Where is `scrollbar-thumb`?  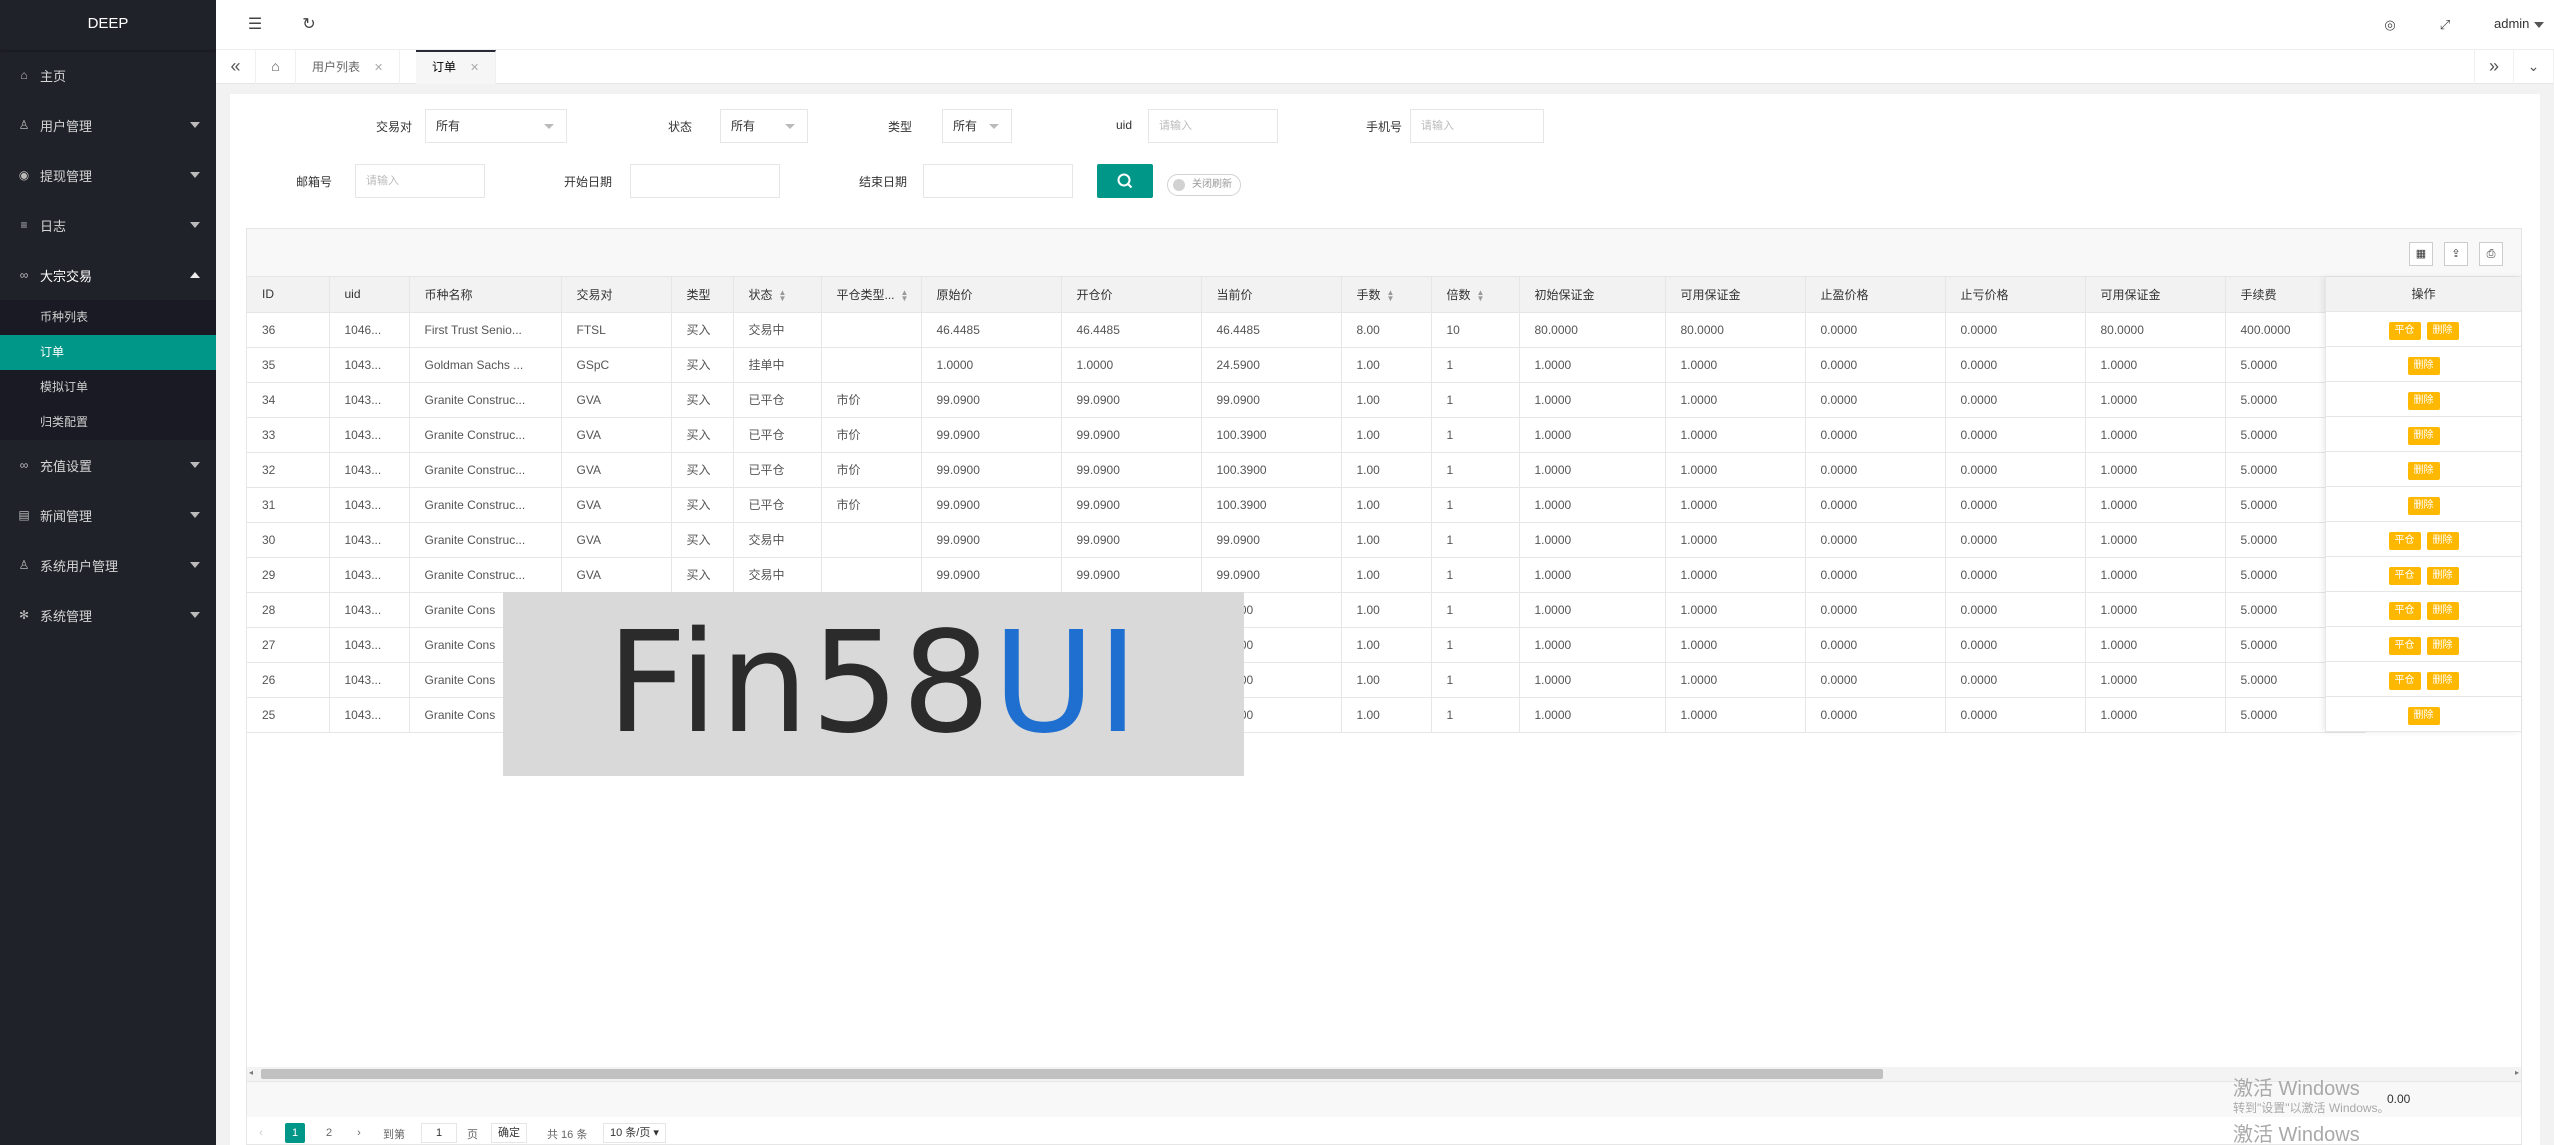
scrollbar-thumb is located at coordinates (1072, 1074).